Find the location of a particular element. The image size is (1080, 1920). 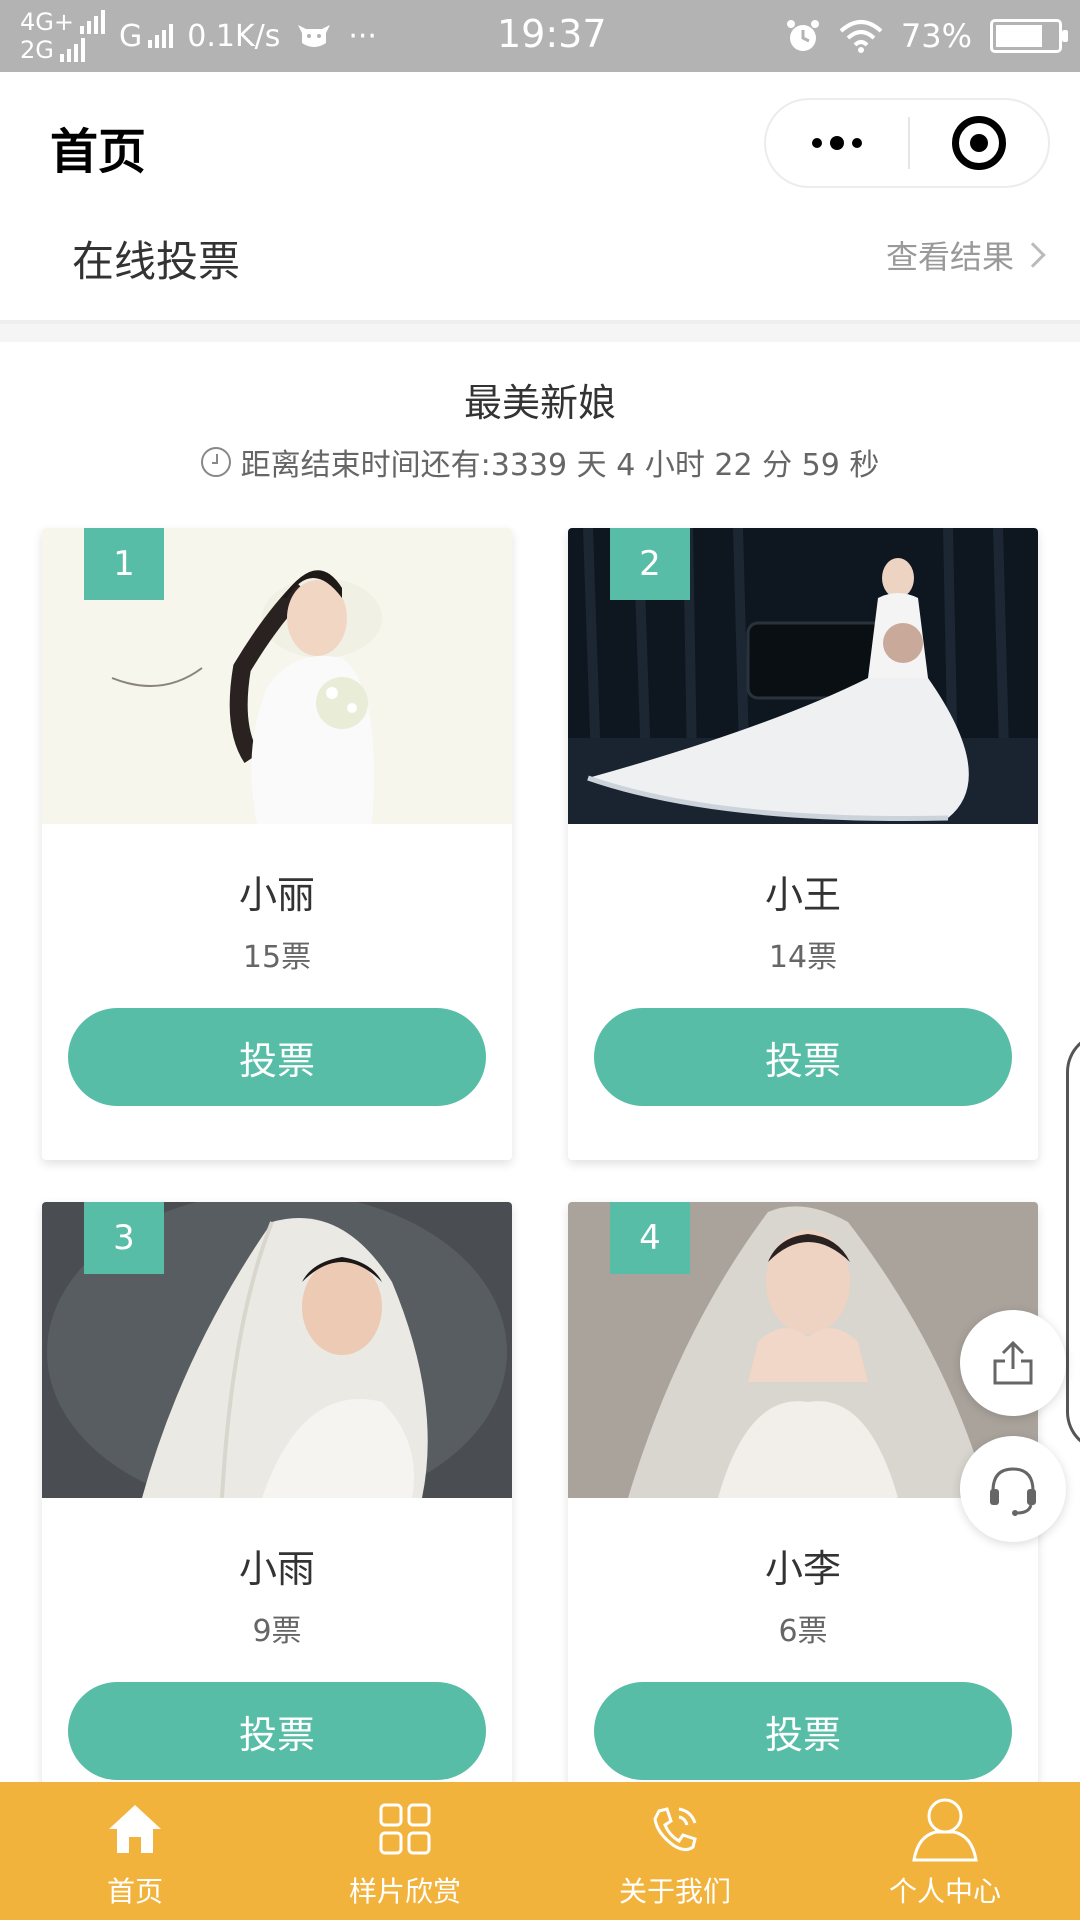

network-type-2g: 2G is located at coordinates (37, 50).